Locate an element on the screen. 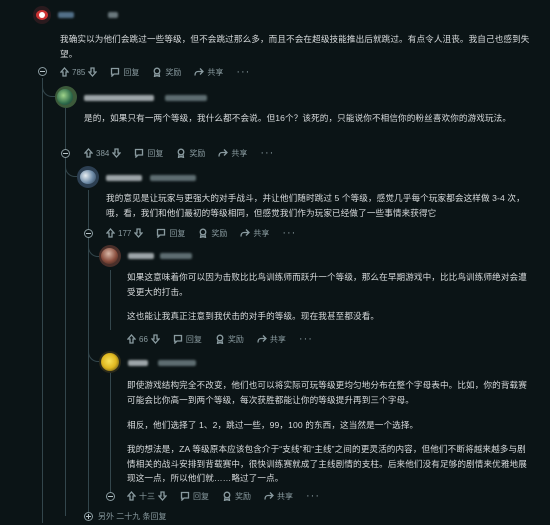 This screenshot has height=525, width=550. comment-text: 这也能让我真正注意到我伏击的对手的等级。现在我甚至都没看。 is located at coordinates (253, 316).